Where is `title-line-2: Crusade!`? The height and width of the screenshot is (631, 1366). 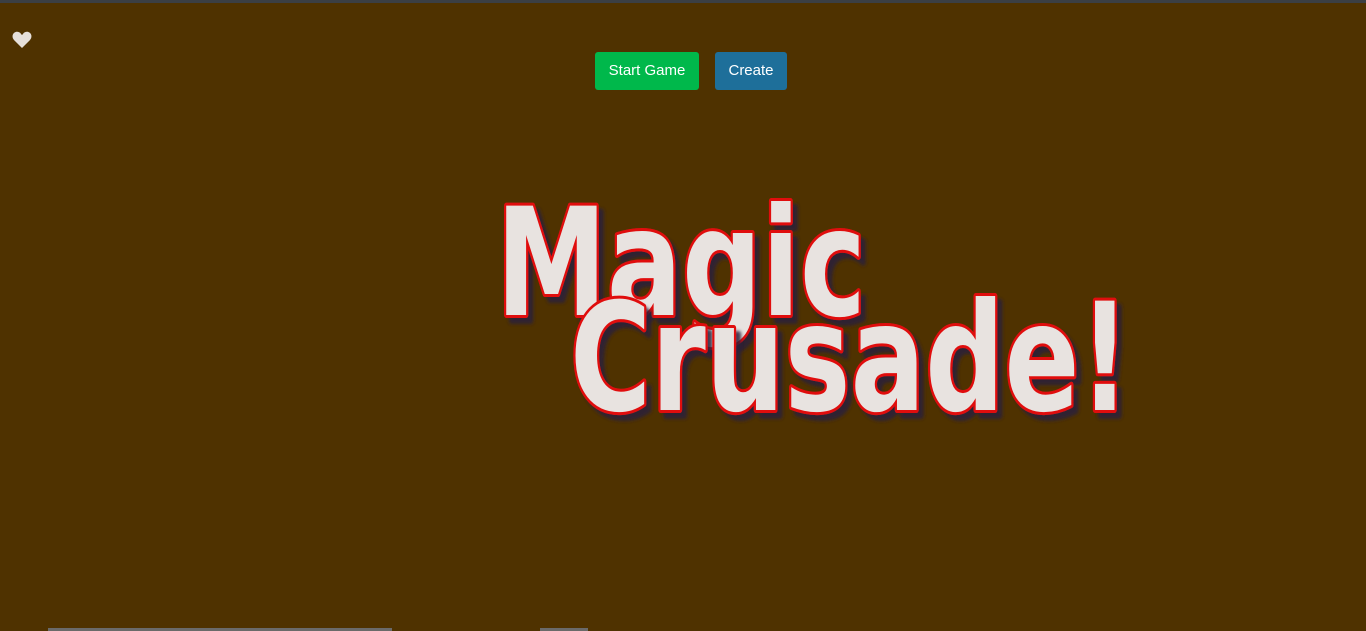
title-line-2: Crusade! is located at coordinates (850, 359).